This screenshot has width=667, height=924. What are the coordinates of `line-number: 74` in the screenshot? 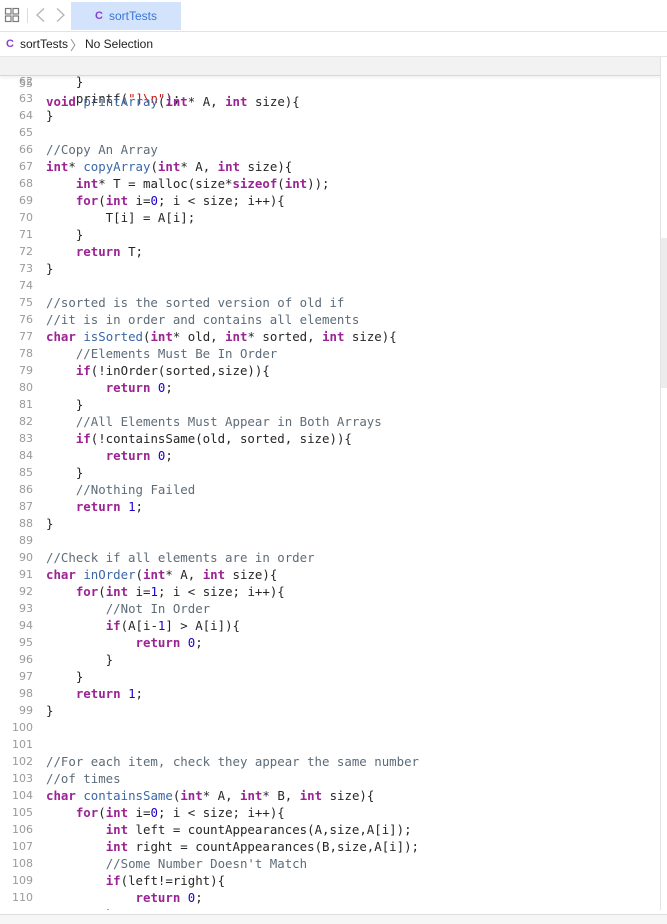 It's located at (26, 285).